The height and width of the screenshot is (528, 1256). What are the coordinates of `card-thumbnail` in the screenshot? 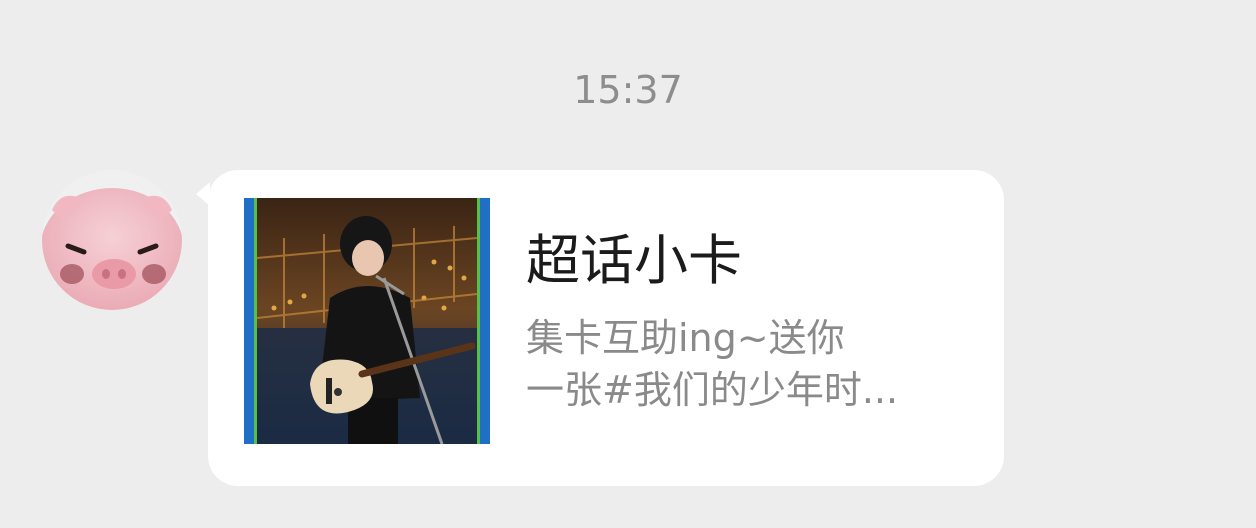 It's located at (367, 321).